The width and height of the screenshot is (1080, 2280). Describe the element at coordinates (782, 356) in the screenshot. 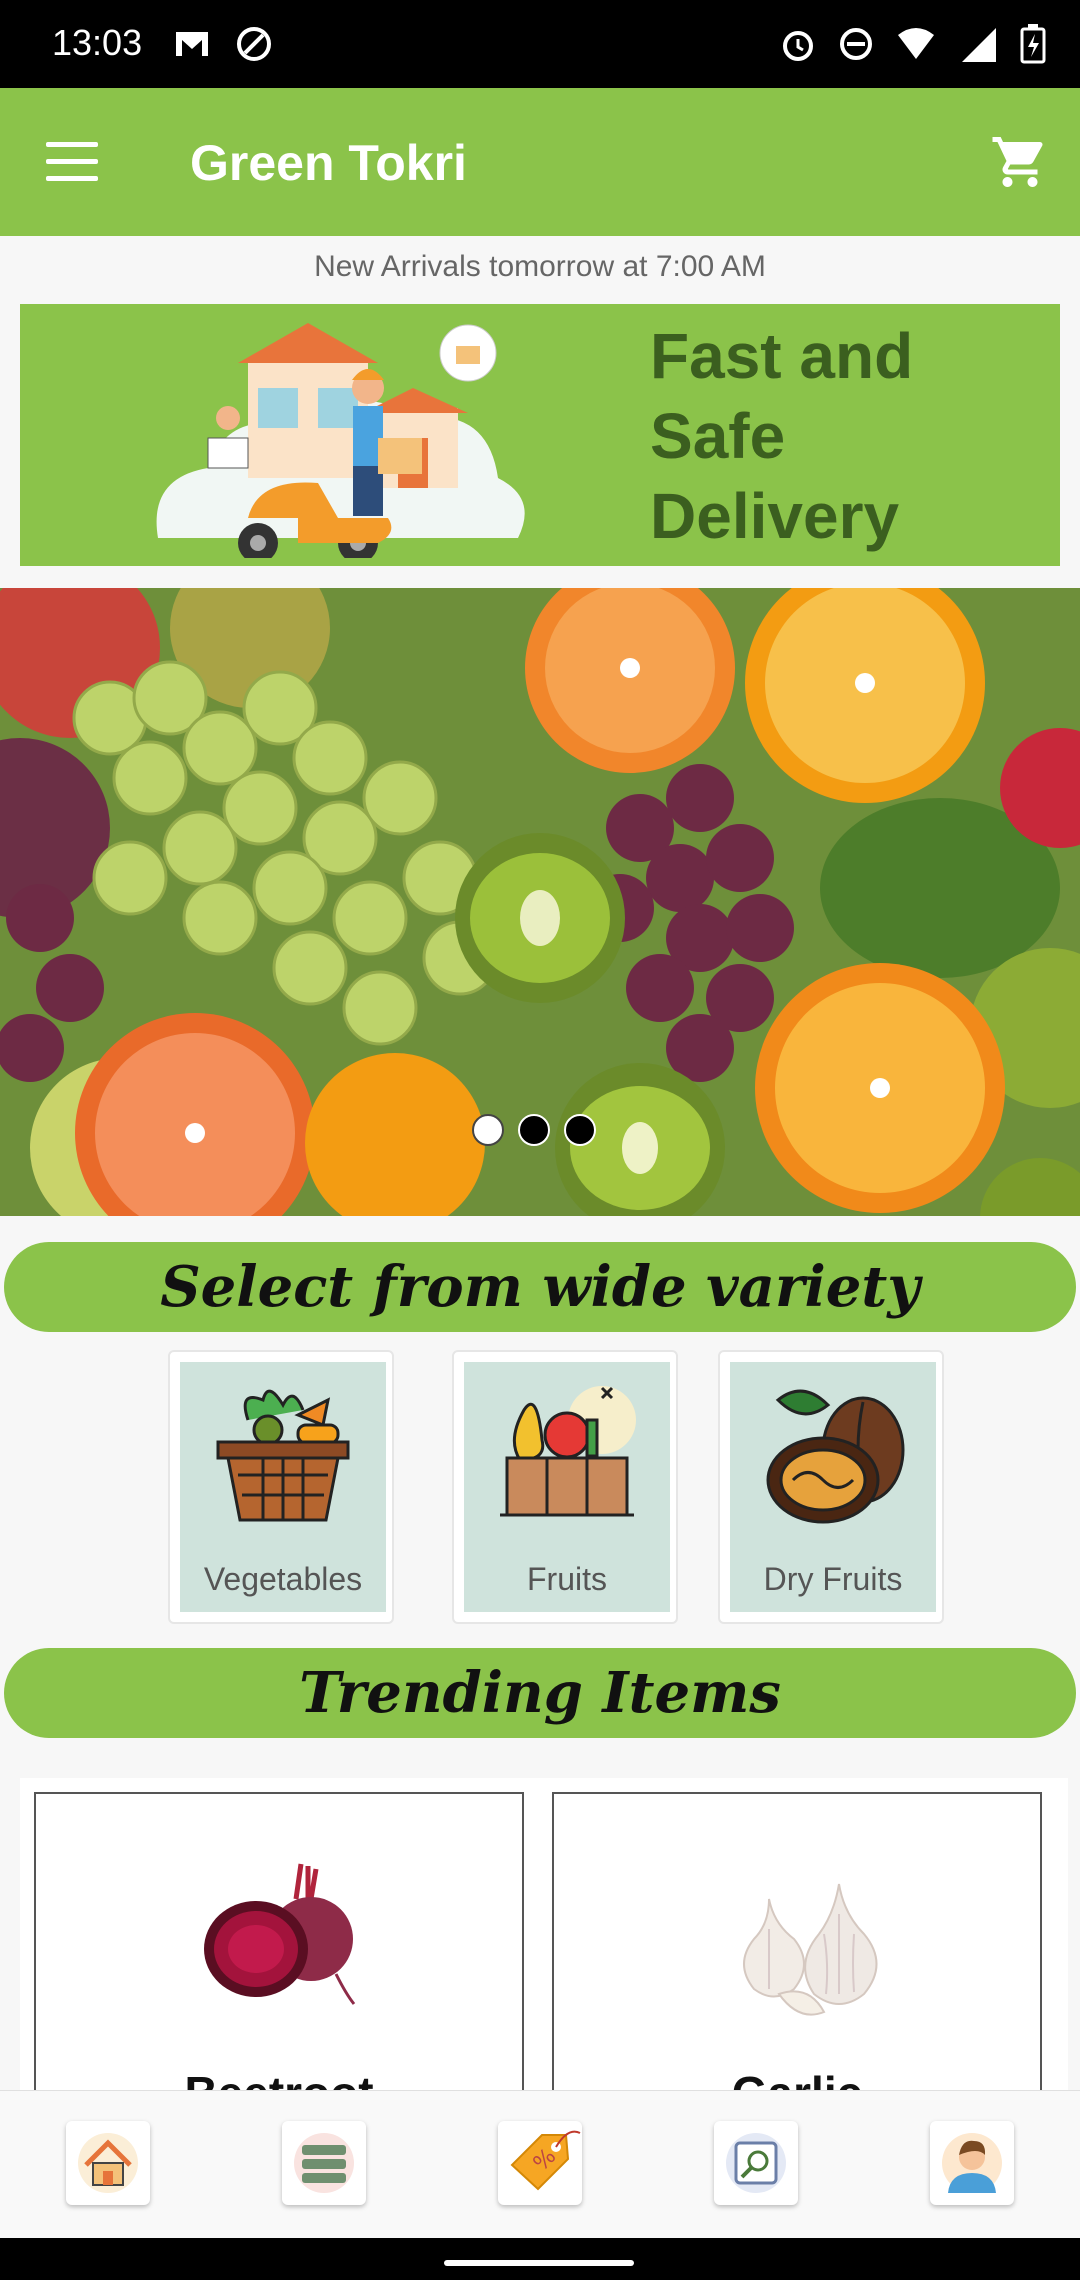

I see `banner-line-1: Fast and` at that location.